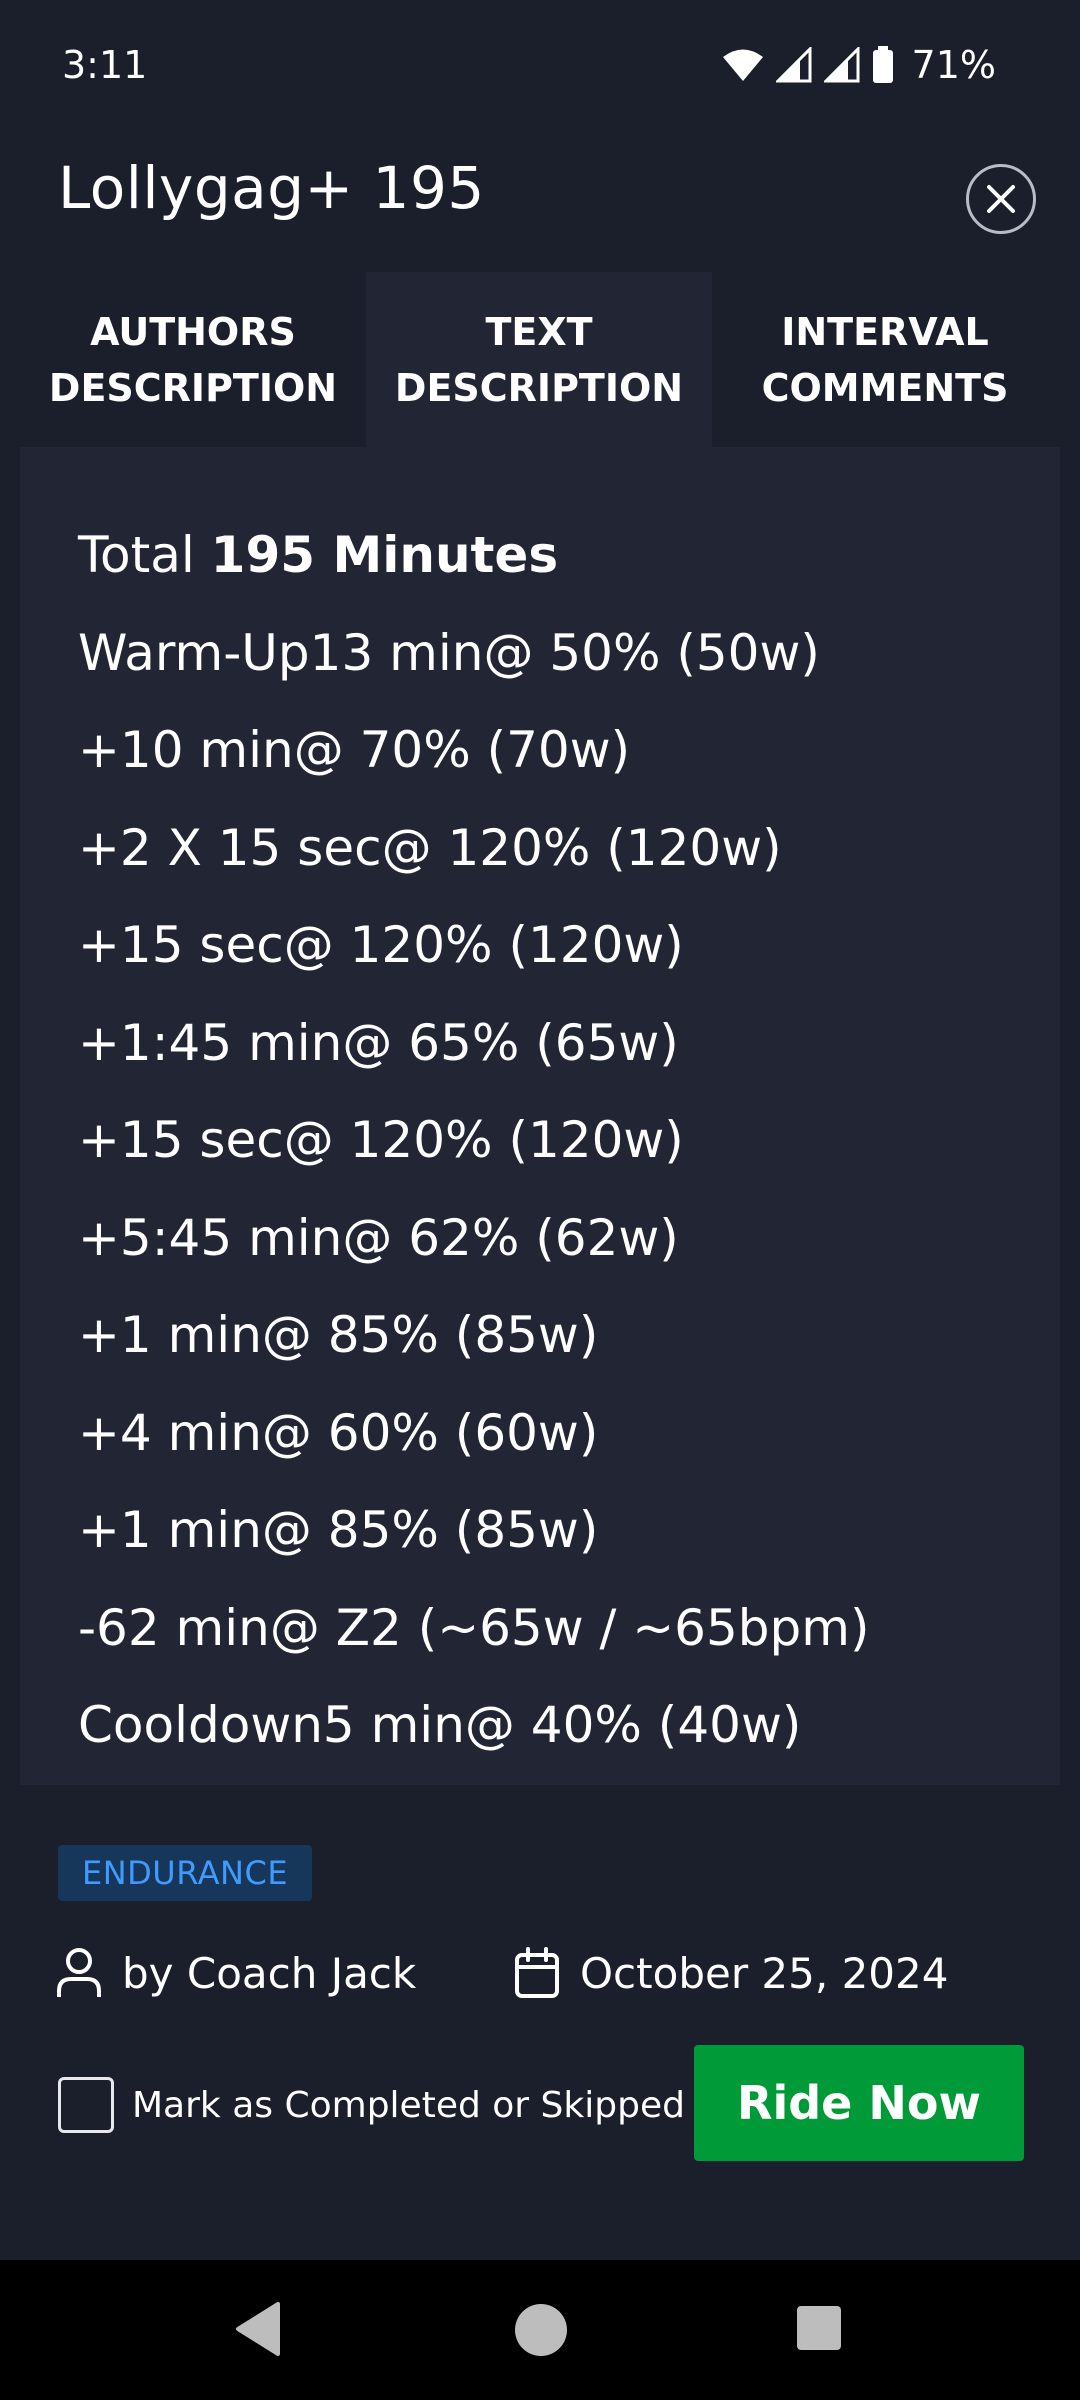 The image size is (1080, 2400). Describe the element at coordinates (474, 1627) in the screenshot. I see `interval-line: -62 min@ Z2 (~65w / ~65bpm)` at that location.